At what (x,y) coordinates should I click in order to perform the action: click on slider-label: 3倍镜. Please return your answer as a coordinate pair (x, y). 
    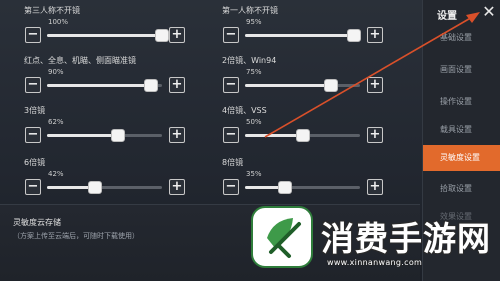
    Looking at the image, I should click on (35, 110).